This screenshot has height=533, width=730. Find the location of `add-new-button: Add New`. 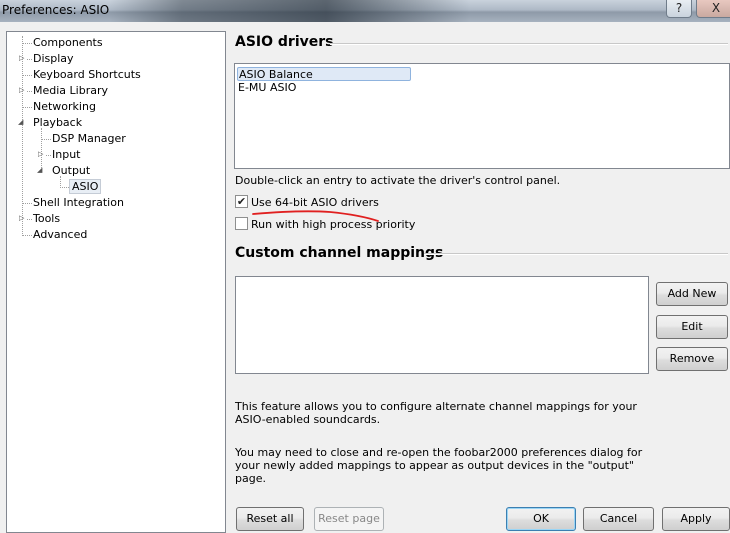

add-new-button: Add New is located at coordinates (692, 294).